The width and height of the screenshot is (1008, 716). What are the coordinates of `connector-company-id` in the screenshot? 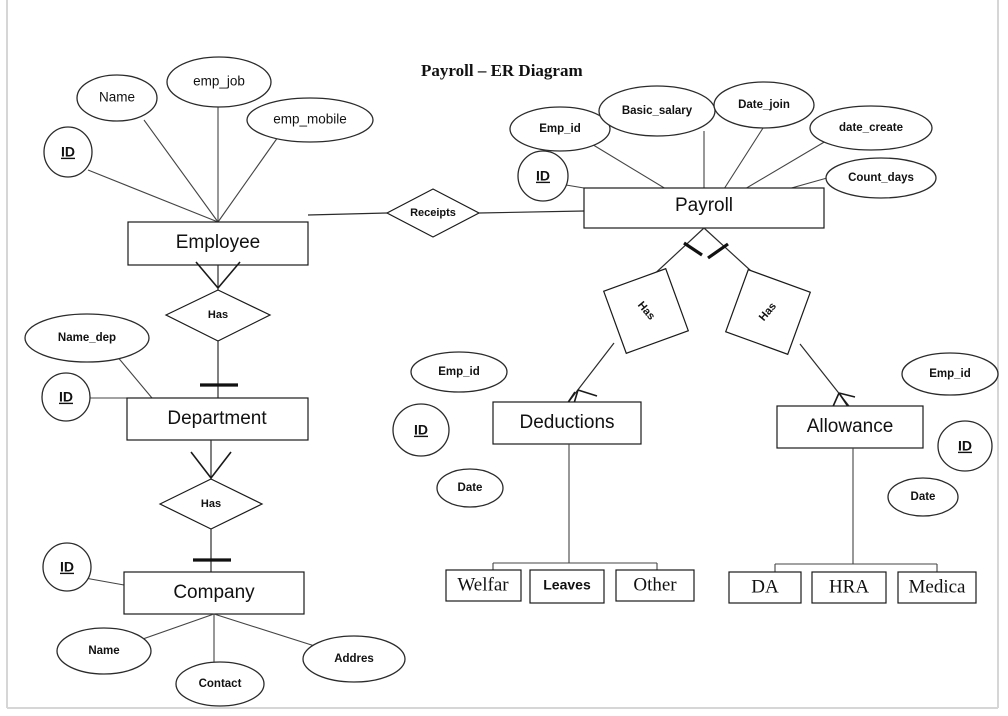 It's located at (104, 581).